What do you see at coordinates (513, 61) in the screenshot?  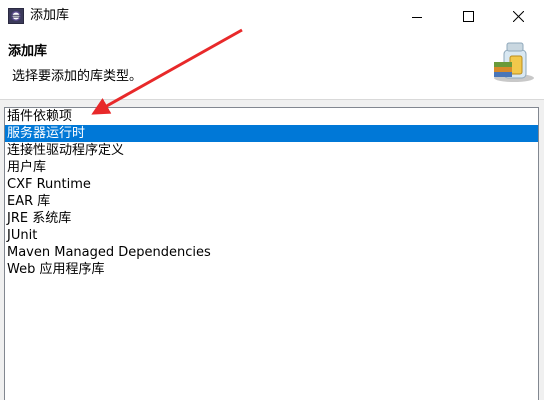 I see `library-jars-icon` at bounding box center [513, 61].